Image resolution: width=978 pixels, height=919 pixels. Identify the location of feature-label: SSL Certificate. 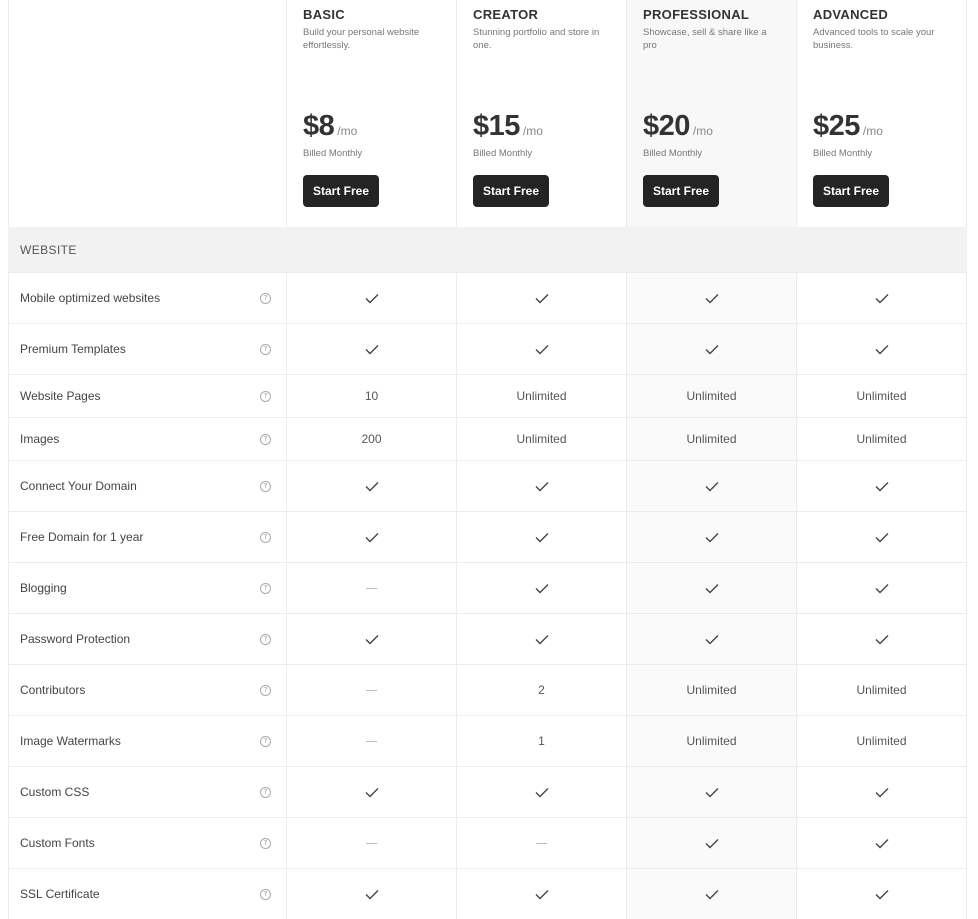
(60, 894).